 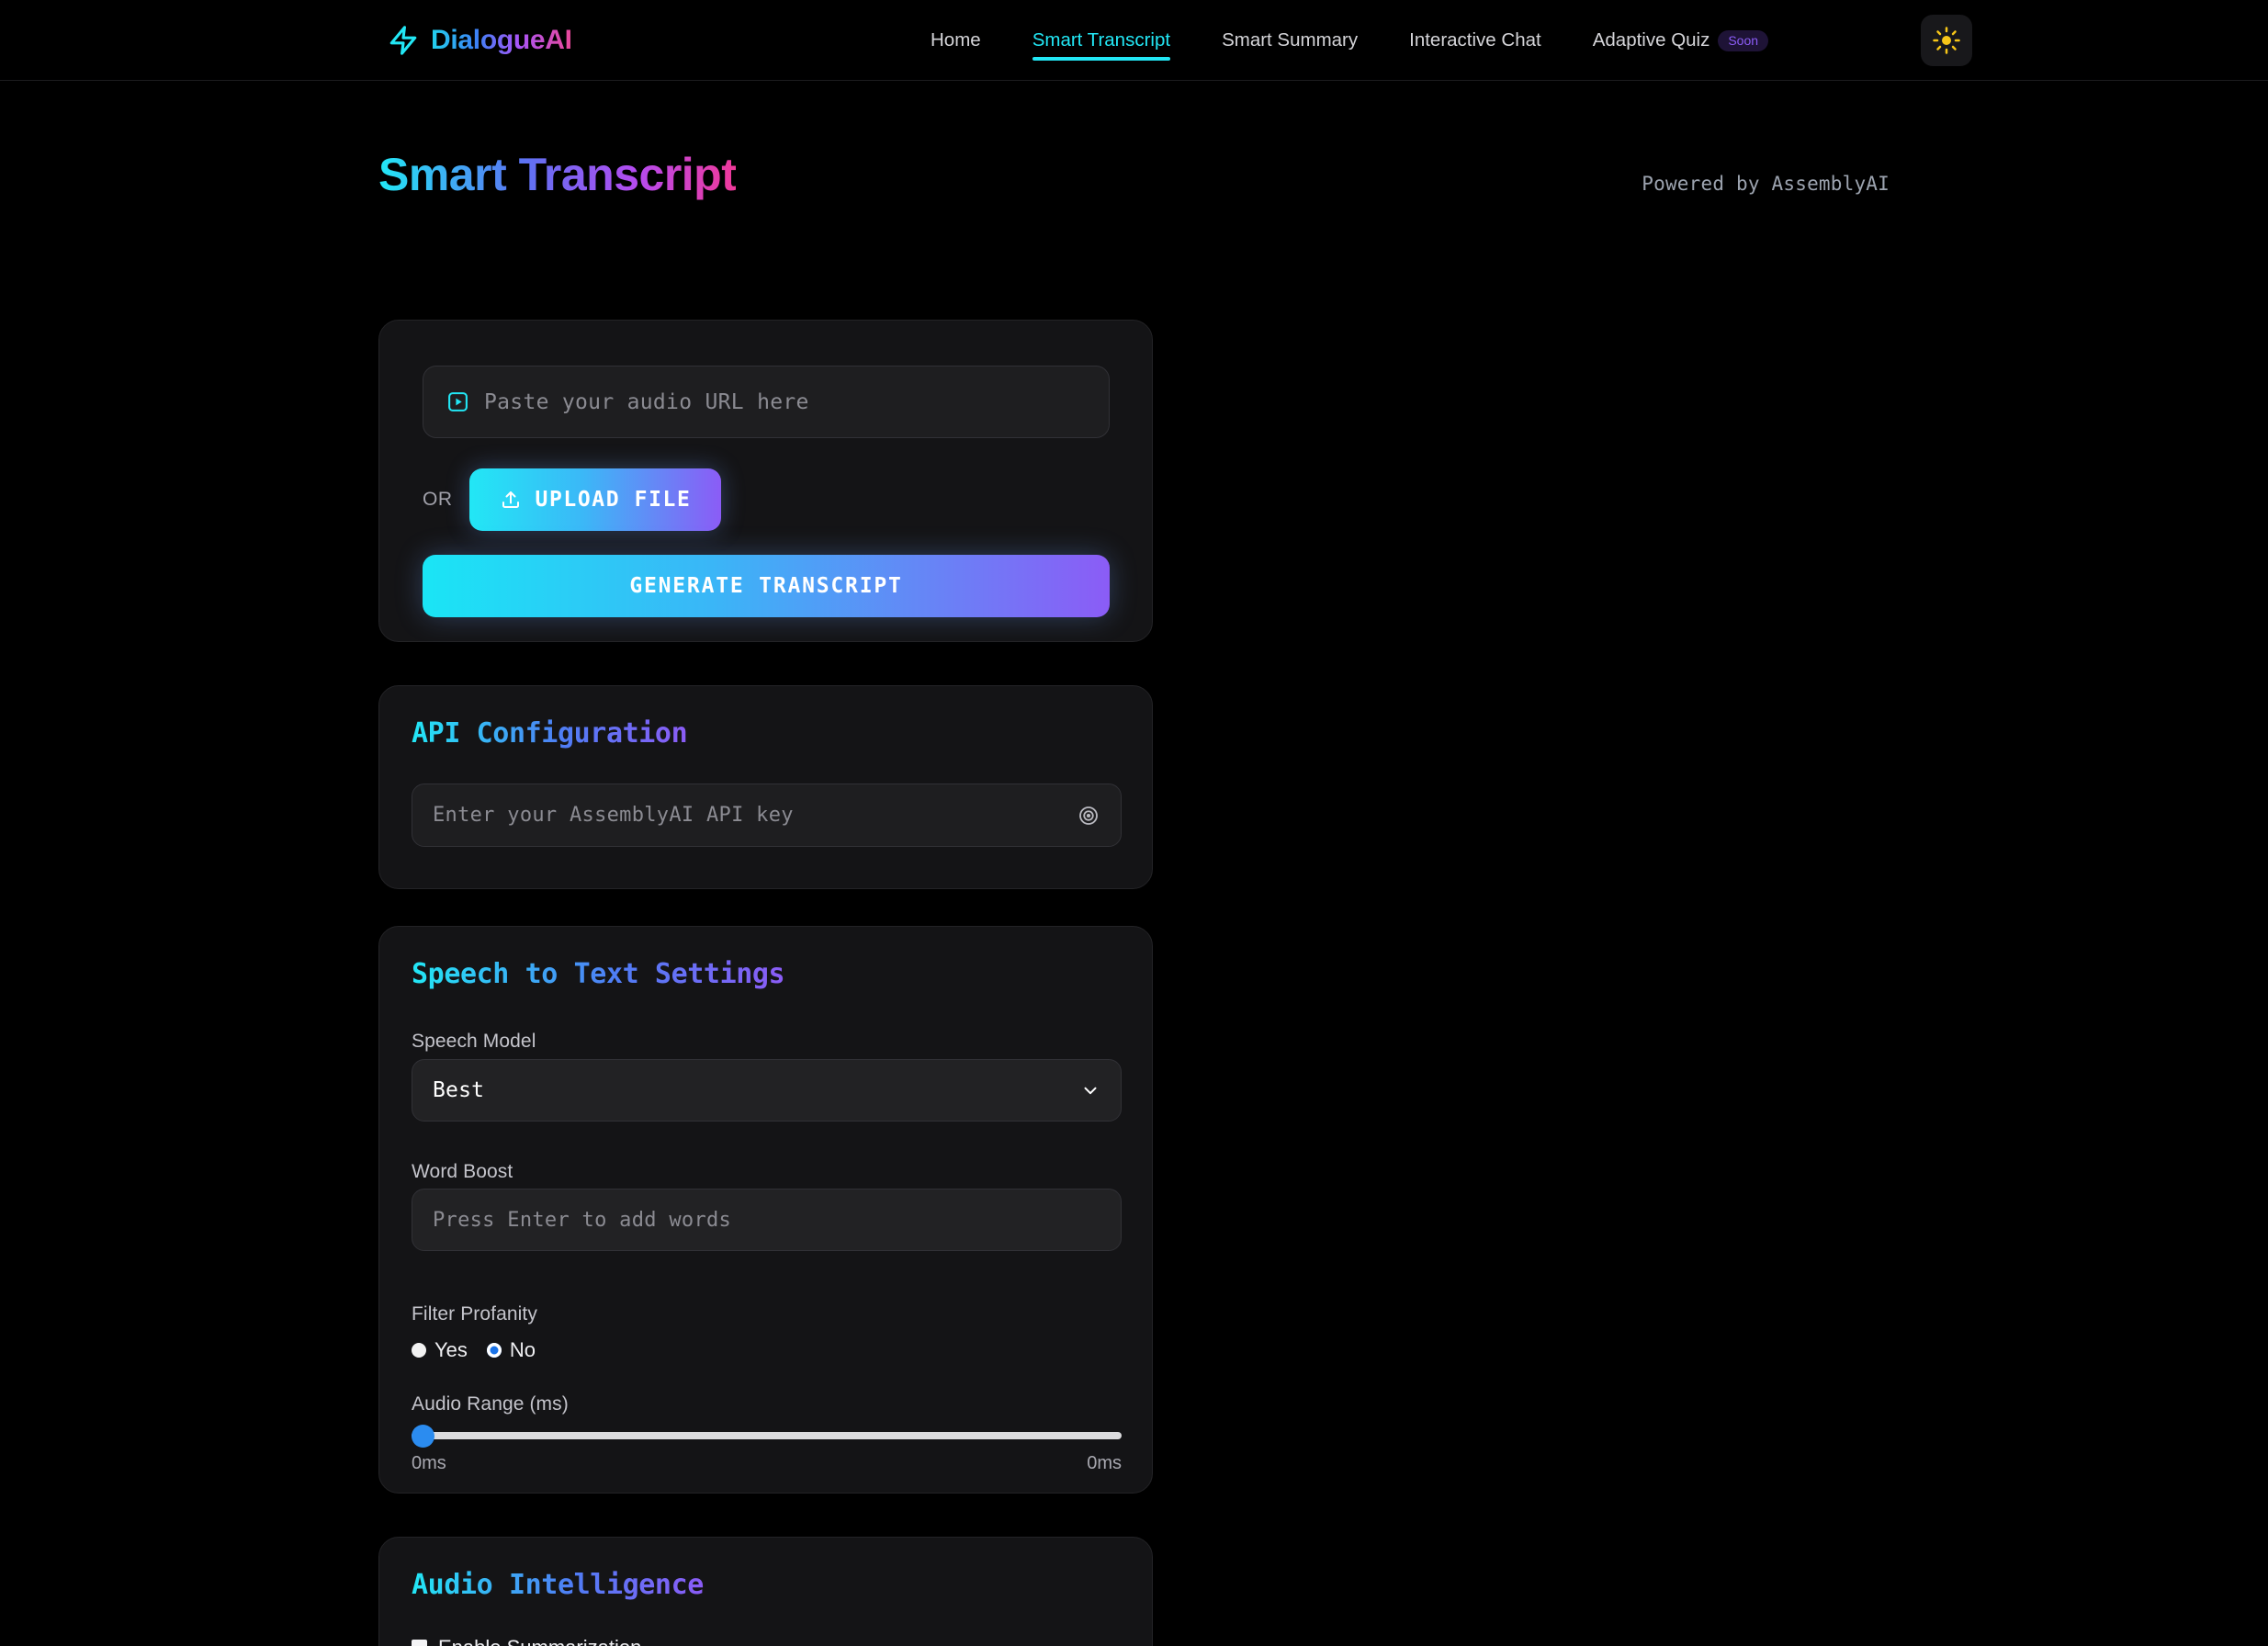 I want to click on sun-icon, so click(x=1946, y=40).